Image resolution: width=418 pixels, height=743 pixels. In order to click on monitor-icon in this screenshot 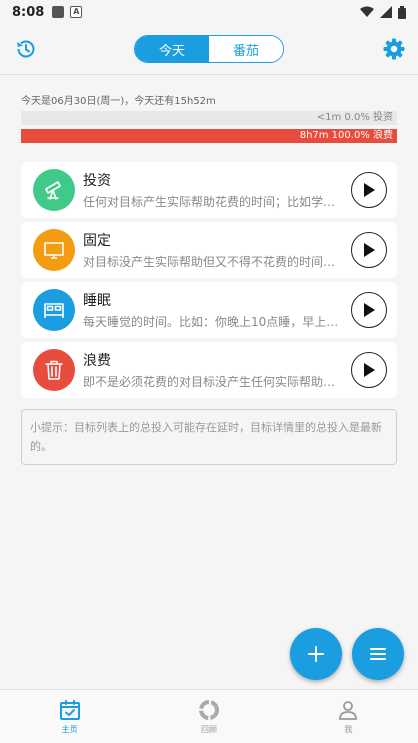, I will do `click(54, 250)`.